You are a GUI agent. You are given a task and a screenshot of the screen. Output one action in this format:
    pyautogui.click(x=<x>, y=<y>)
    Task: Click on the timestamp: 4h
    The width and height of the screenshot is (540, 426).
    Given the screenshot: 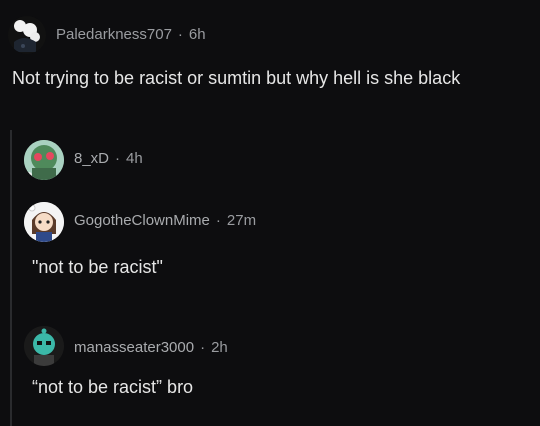 What is the action you would take?
    pyautogui.click(x=134, y=158)
    